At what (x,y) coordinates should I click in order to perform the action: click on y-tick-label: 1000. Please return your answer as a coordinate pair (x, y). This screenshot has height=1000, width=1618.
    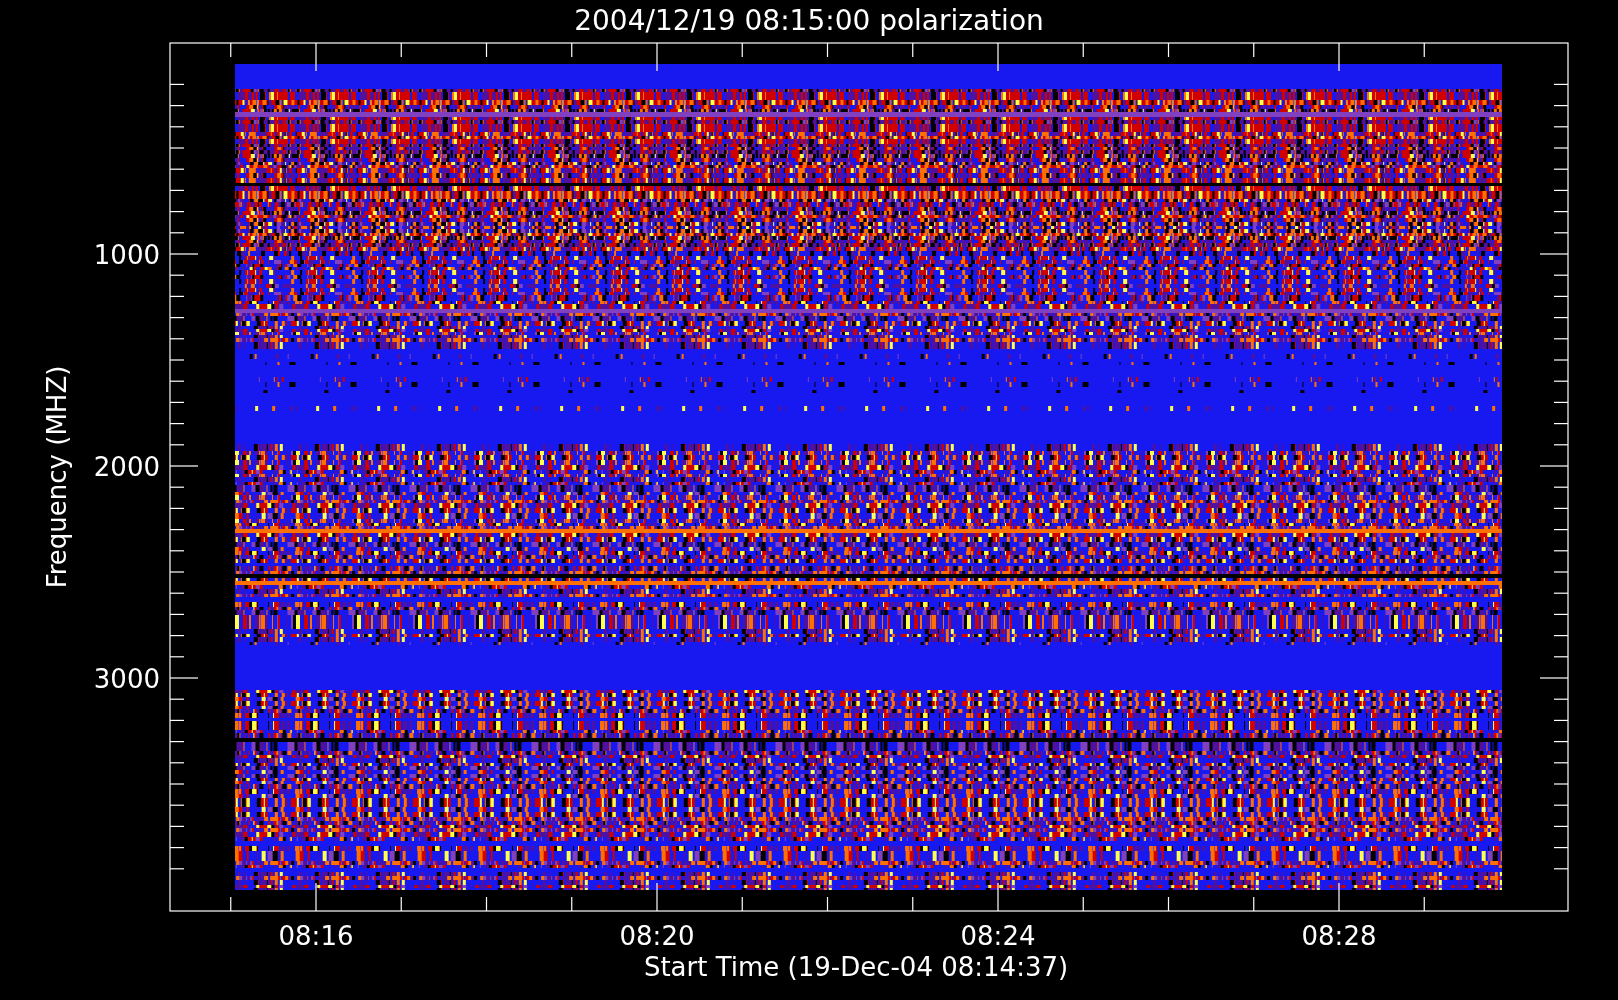
    Looking at the image, I should click on (126, 255).